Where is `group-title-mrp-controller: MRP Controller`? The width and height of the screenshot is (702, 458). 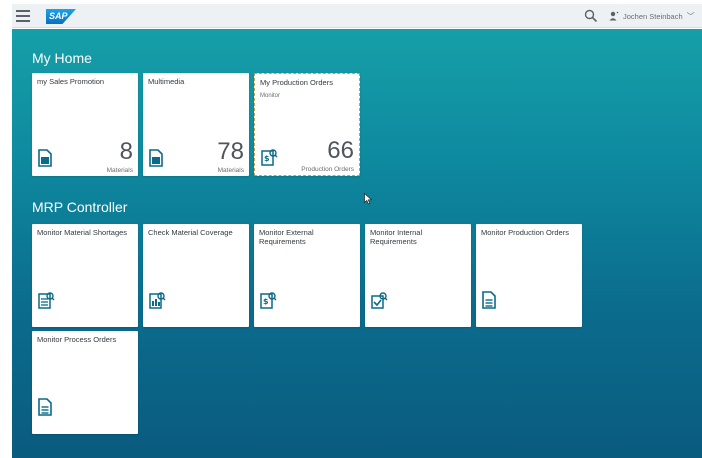
group-title-mrp-controller: MRP Controller is located at coordinates (80, 207).